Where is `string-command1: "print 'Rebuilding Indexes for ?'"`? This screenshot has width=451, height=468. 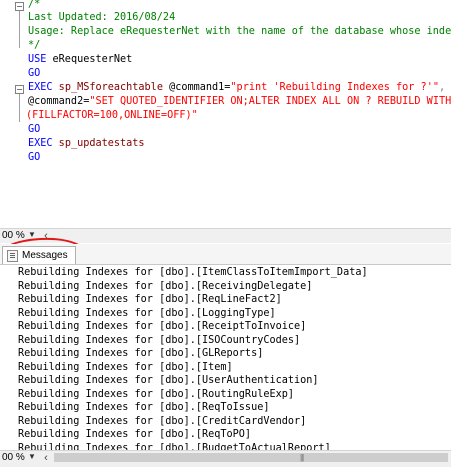 string-command1: "print 'Rebuilding Indexes for ?'" is located at coordinates (334, 87).